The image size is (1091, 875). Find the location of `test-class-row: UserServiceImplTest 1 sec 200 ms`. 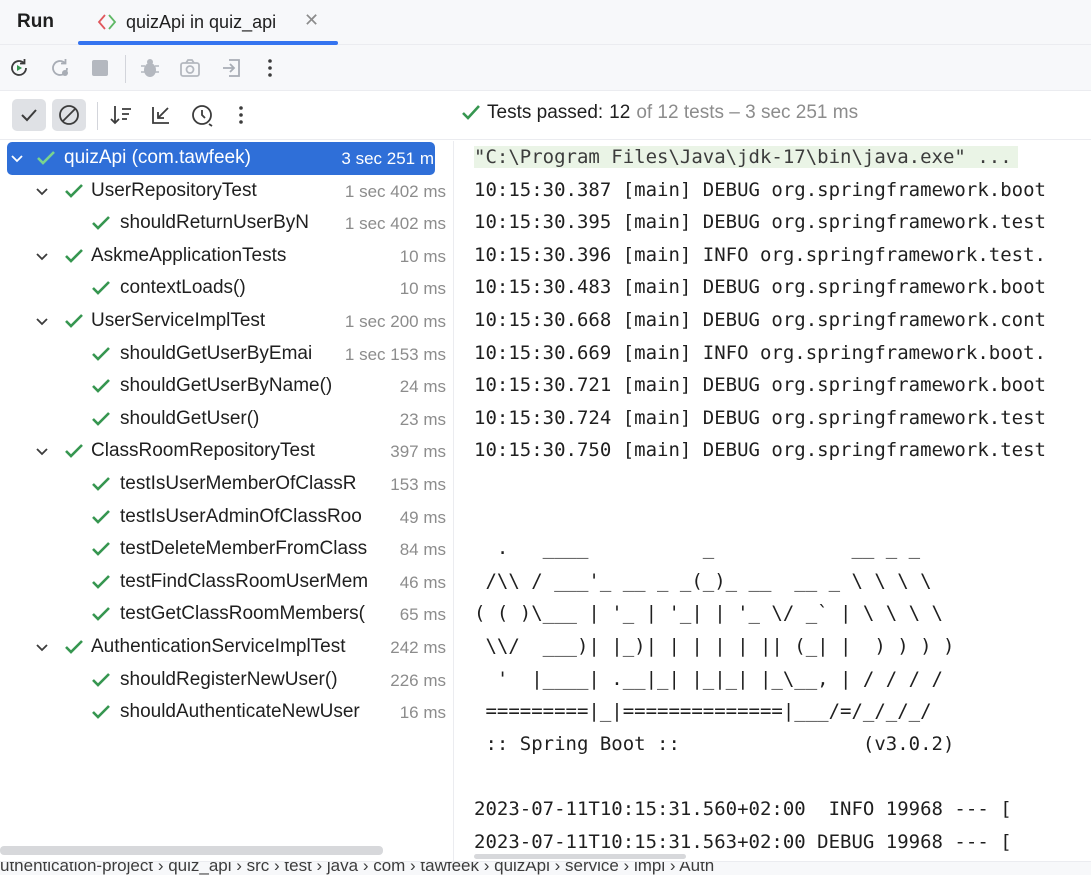

test-class-row: UserServiceImplTest 1 sec 200 ms is located at coordinates (226, 321).